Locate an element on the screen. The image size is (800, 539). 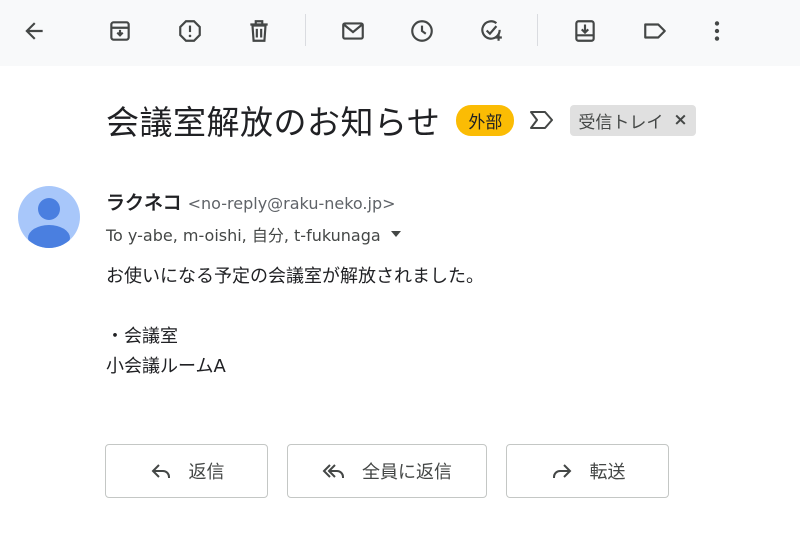
message-body: お使いになる予定の会議室が解放されました。 ・会議室 小会議ルームA is located at coordinates (295, 322).